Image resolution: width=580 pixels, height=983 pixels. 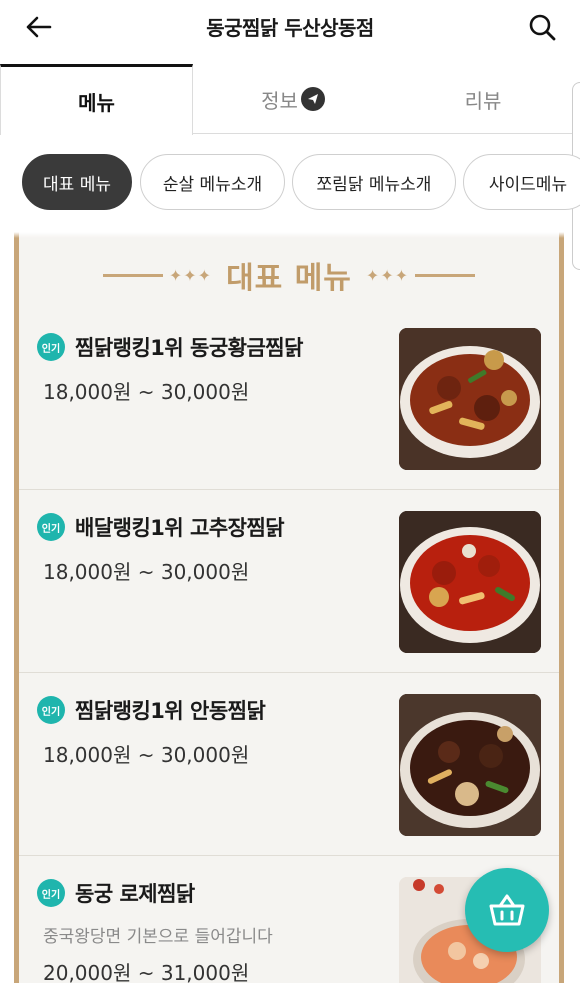 What do you see at coordinates (189, 348) in the screenshot?
I see `menu-item-name: 찜닭랭킹1위 동궁황금찜닭` at bounding box center [189, 348].